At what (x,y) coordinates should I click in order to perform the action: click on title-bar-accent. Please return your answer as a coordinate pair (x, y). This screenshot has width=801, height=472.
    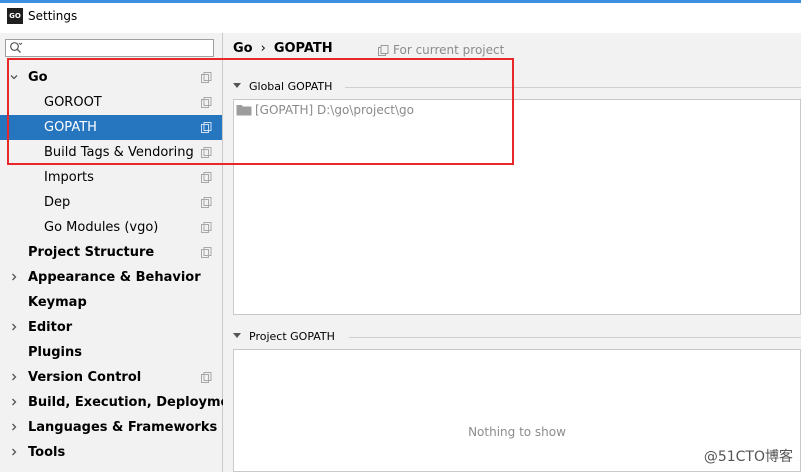
    Looking at the image, I should click on (400, 1).